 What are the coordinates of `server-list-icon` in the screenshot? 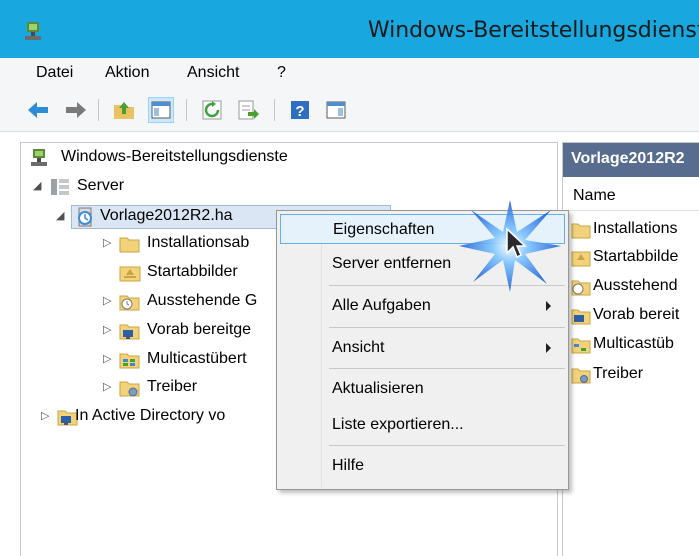 It's located at (60, 187).